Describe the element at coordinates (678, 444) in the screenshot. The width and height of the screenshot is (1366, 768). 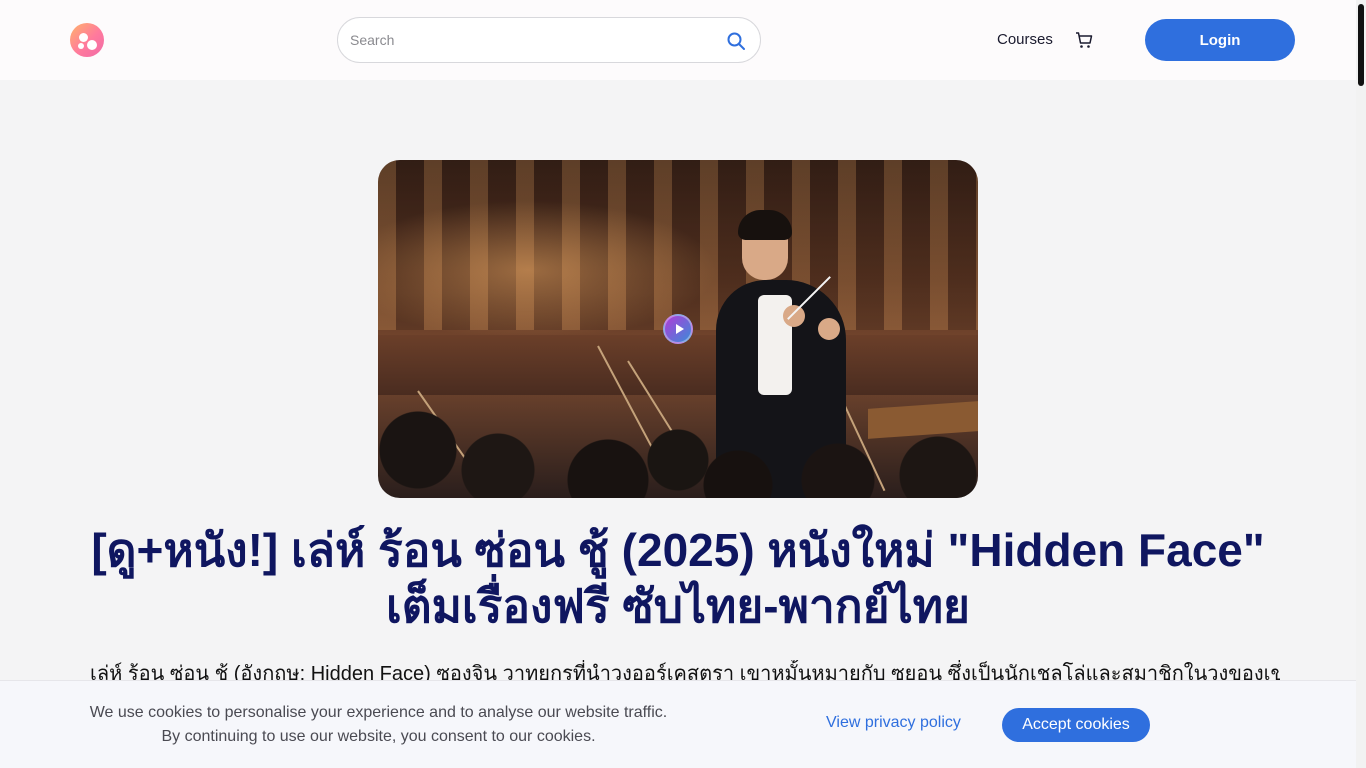
I see `orchestra-players` at that location.